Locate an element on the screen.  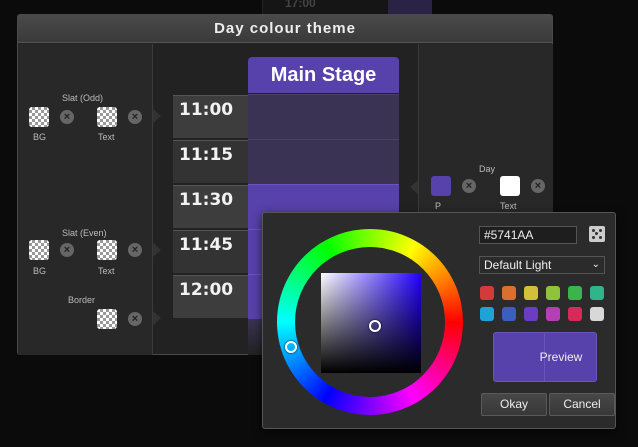
theme-select-value: Default Light is located at coordinates (518, 265).